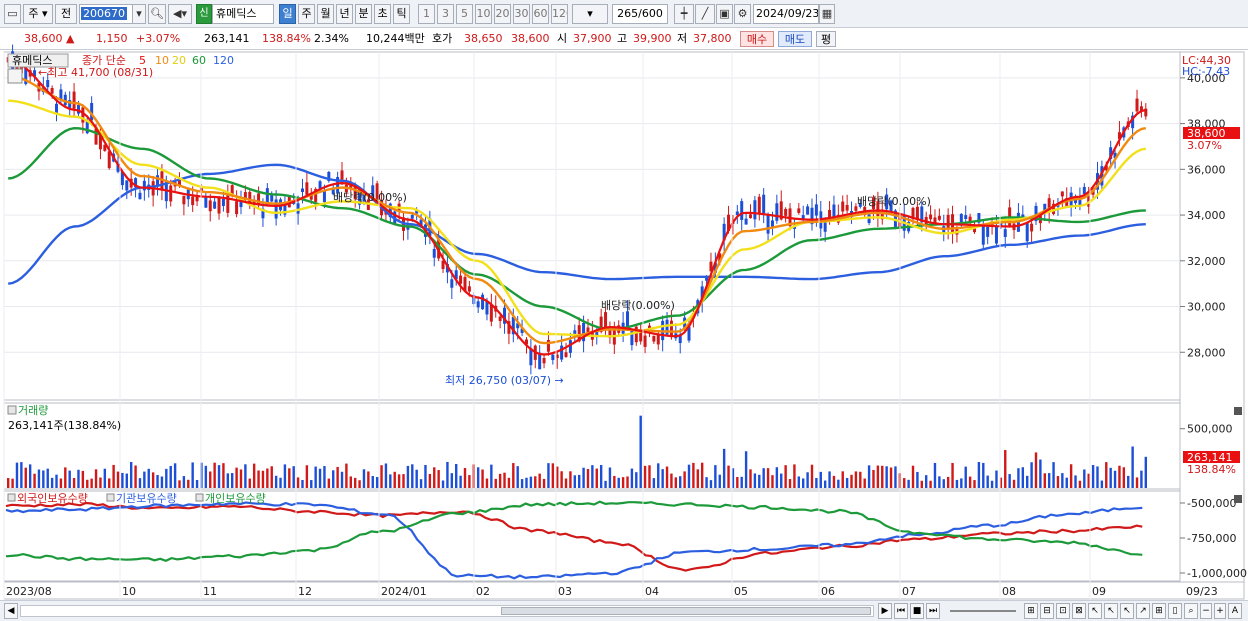  What do you see at coordinates (1127, 611) in the screenshot?
I see `tool-icon-7: ↖` at bounding box center [1127, 611].